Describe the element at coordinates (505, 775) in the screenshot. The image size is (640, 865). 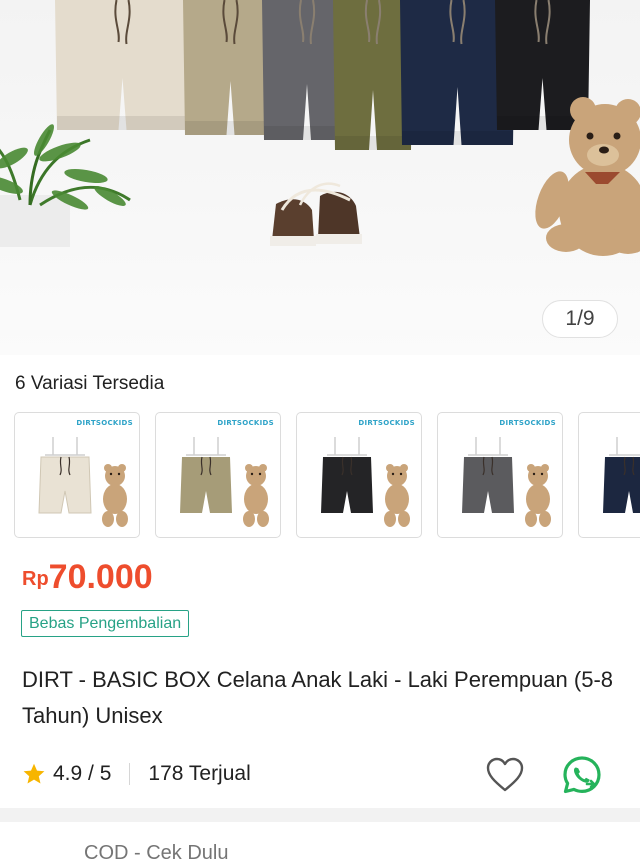
I see `wishlist-heart-icon` at that location.